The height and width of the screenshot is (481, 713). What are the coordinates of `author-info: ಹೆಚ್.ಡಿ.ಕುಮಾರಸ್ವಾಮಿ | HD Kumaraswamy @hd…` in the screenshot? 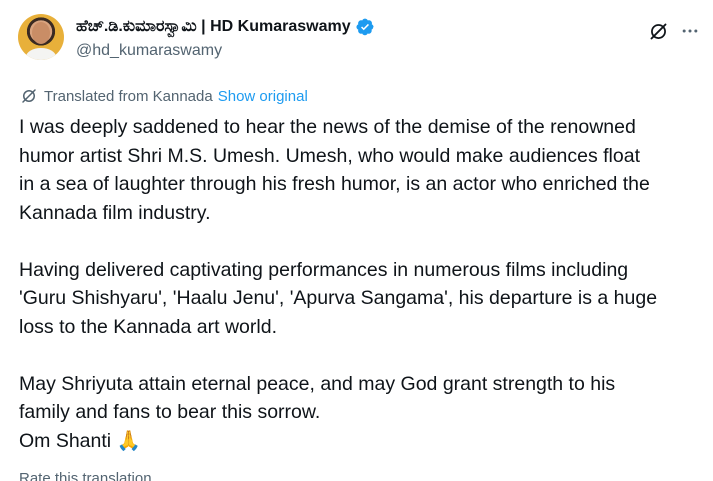 It's located at (225, 37).